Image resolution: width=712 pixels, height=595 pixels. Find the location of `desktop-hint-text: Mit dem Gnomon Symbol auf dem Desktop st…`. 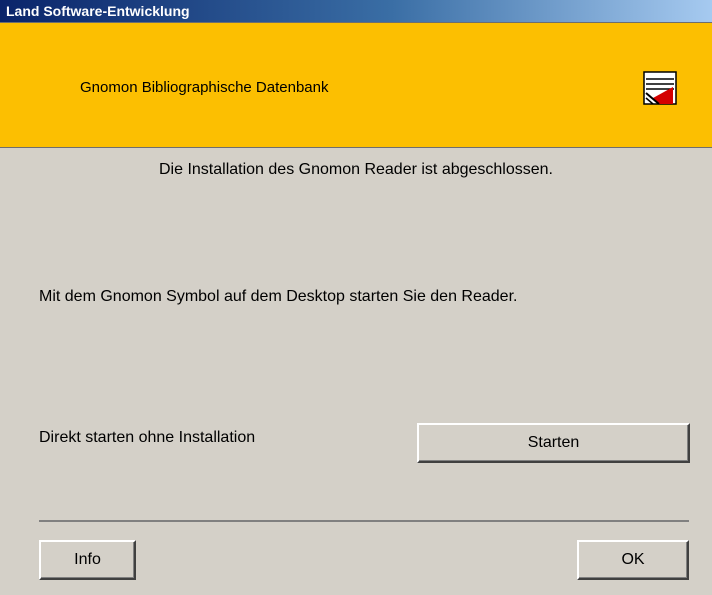

desktop-hint-text: Mit dem Gnomon Symbol auf dem Desktop st… is located at coordinates (278, 296).